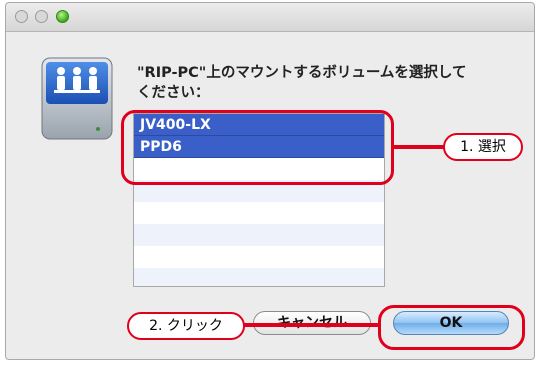  I want to click on minimize-window-button, so click(41, 16).